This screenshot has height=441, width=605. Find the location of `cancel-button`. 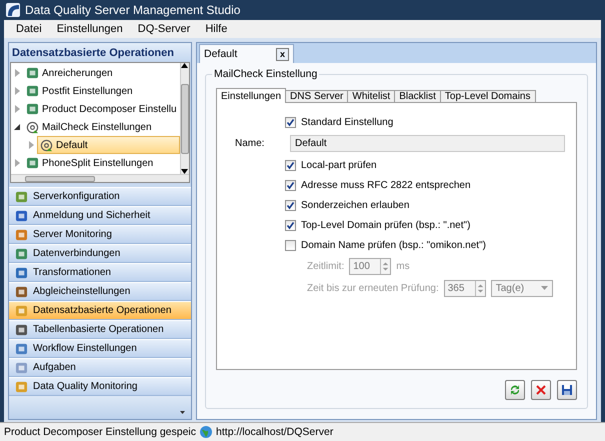

cancel-button is located at coordinates (541, 390).